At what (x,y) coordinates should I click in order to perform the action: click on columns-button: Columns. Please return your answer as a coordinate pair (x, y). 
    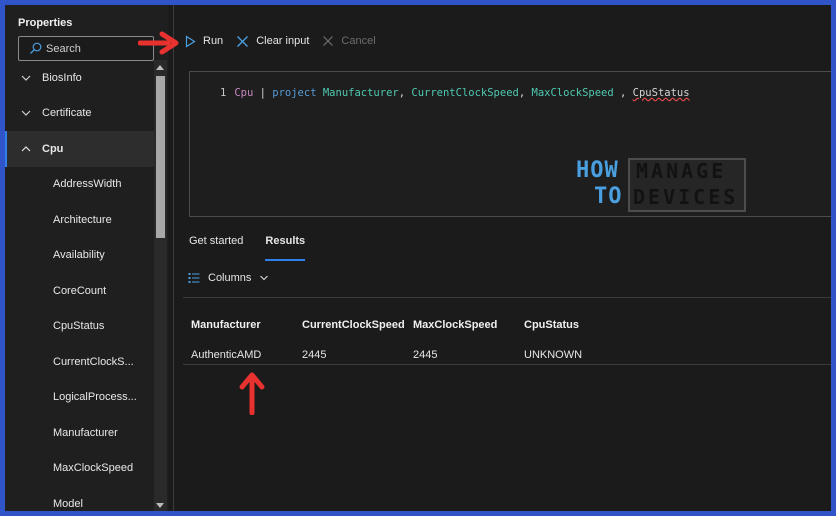
    Looking at the image, I should click on (228, 278).